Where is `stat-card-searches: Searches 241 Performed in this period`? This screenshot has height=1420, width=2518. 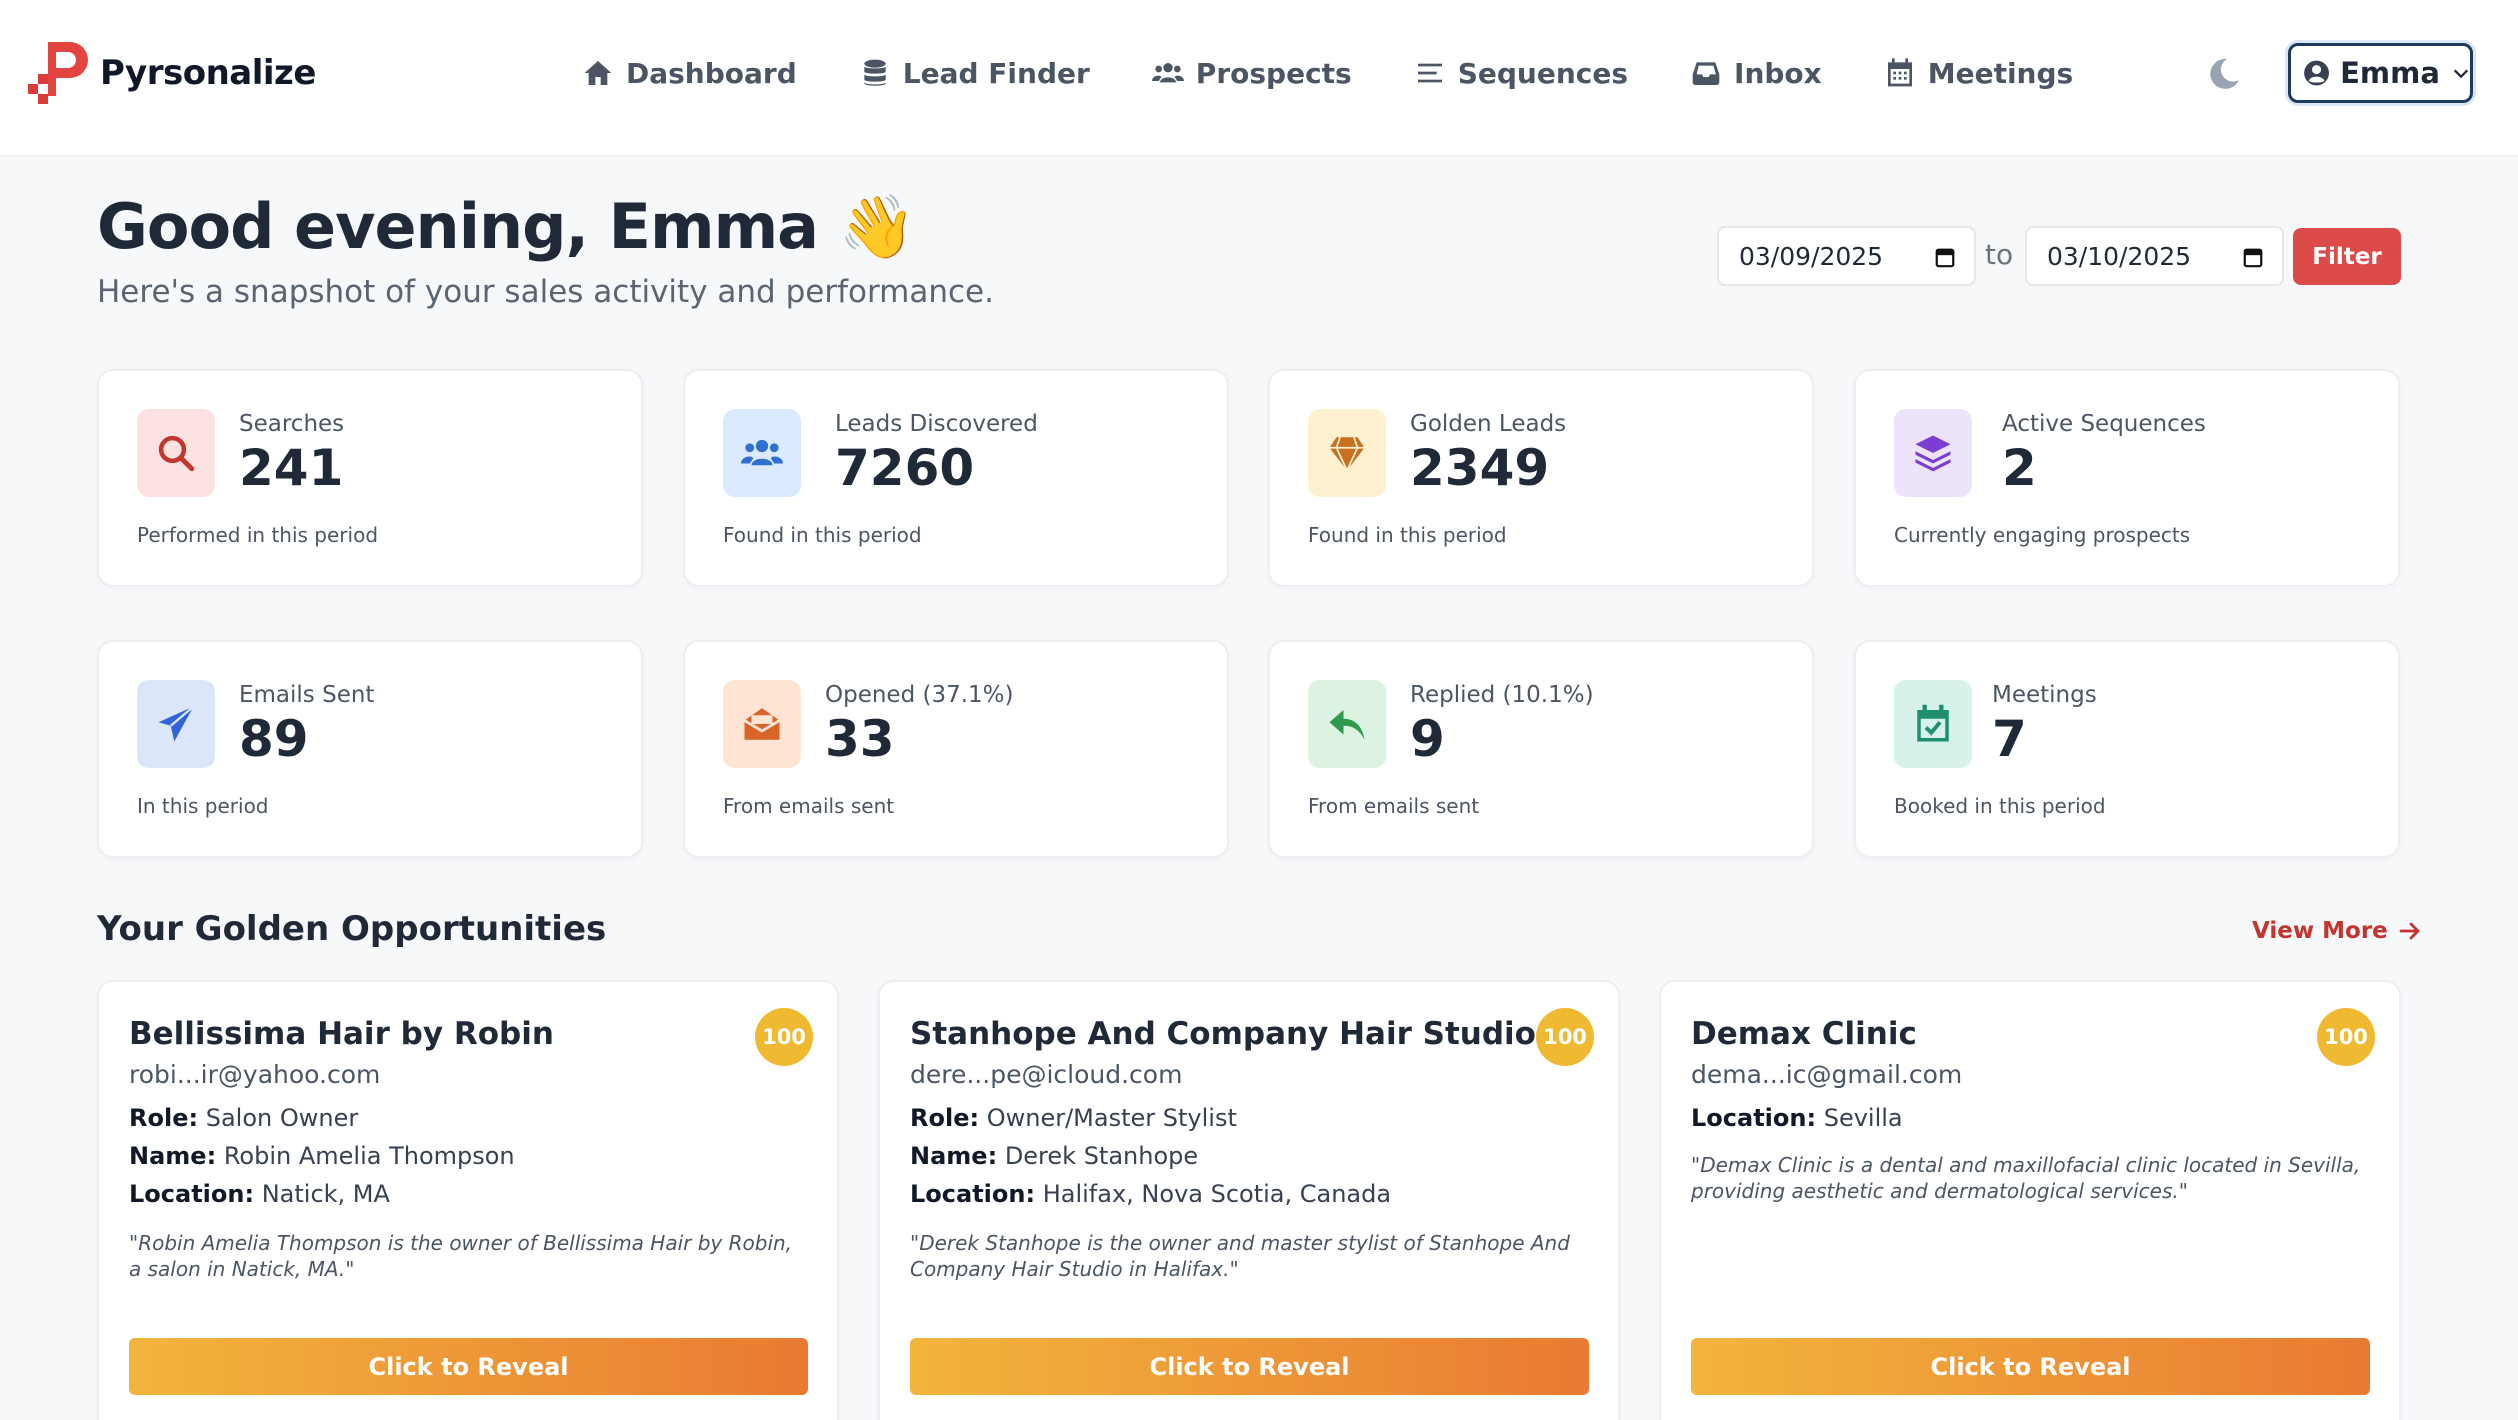
stat-card-searches: Searches 241 Performed in this period is located at coordinates (370, 478).